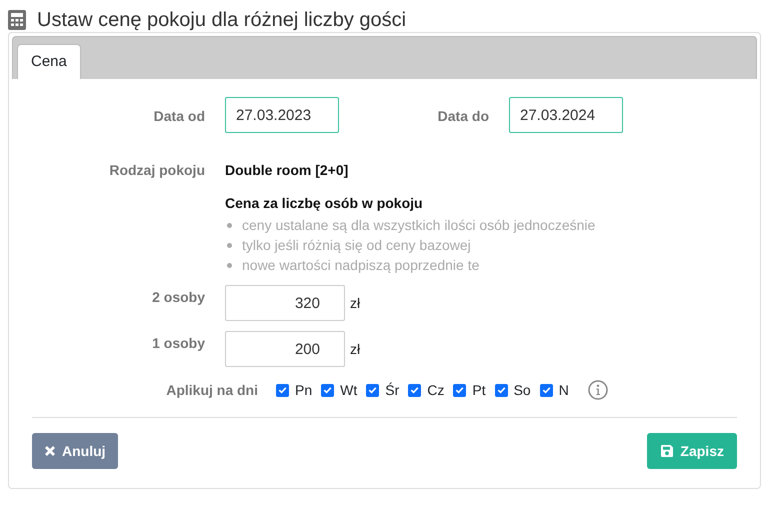  Describe the element at coordinates (598, 390) in the screenshot. I see `info-icon` at that location.